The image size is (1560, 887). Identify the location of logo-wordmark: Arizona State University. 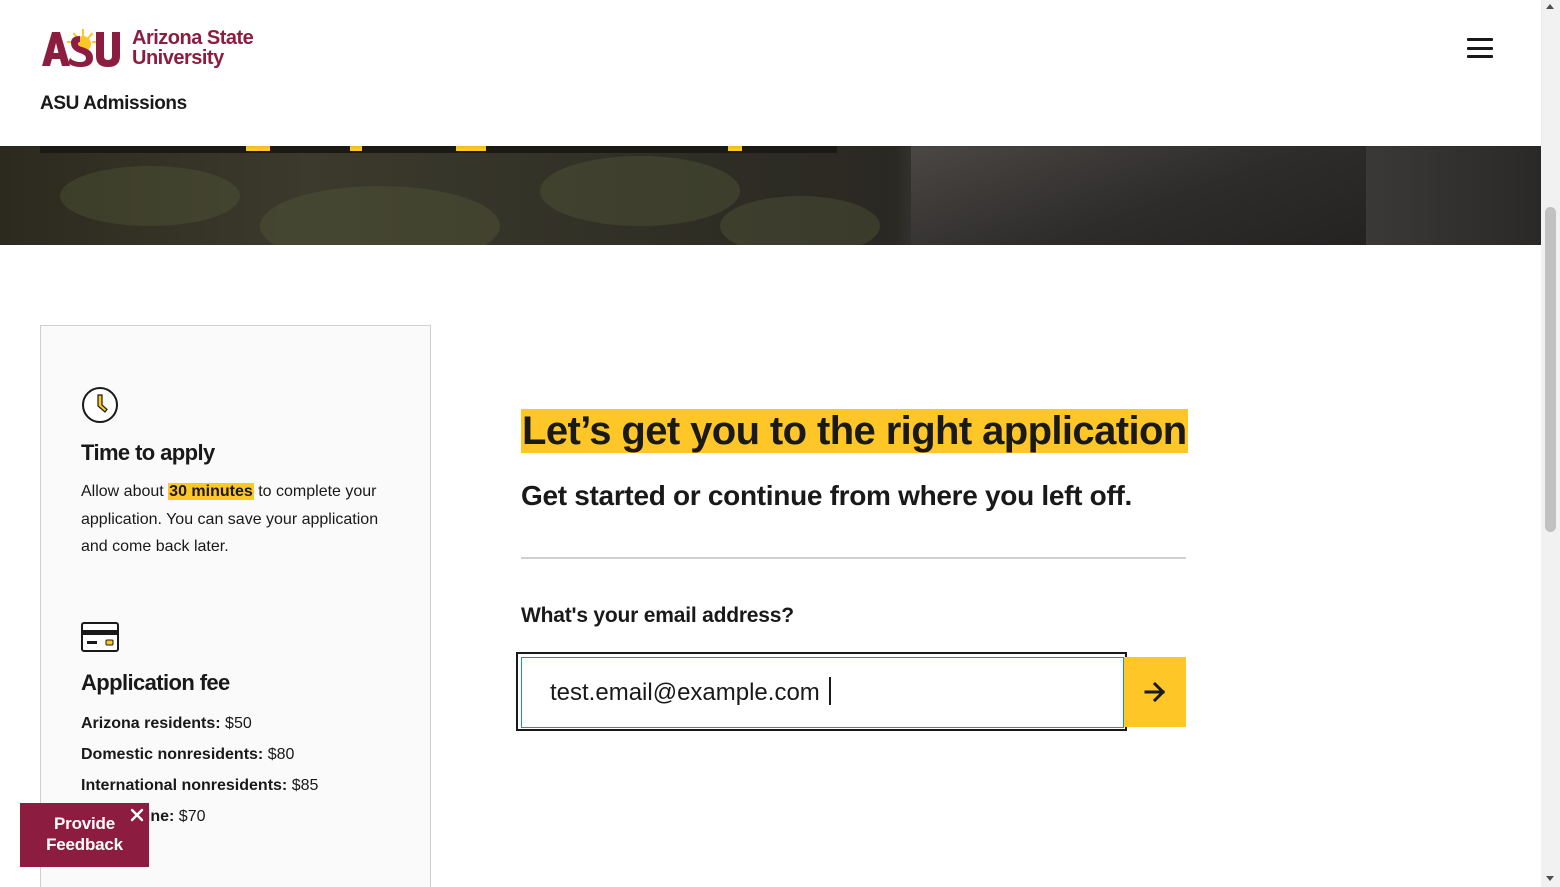
(193, 48).